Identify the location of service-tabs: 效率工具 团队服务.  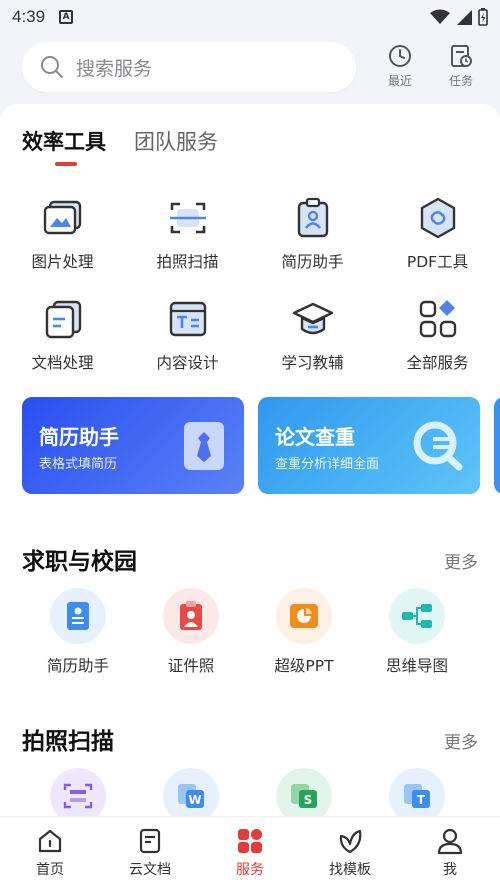
(120, 146).